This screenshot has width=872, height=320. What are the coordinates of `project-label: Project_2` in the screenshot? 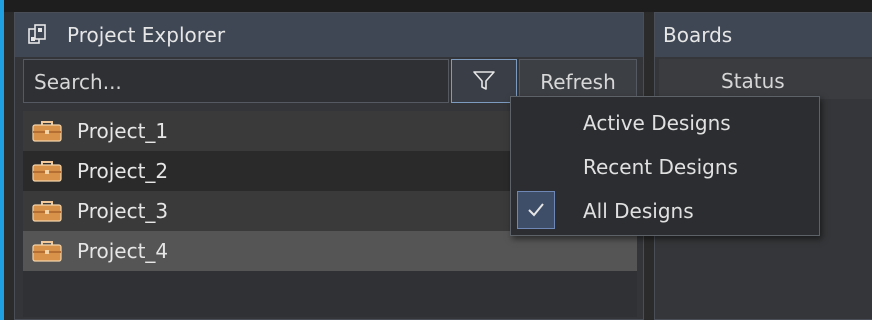 It's located at (123, 171).